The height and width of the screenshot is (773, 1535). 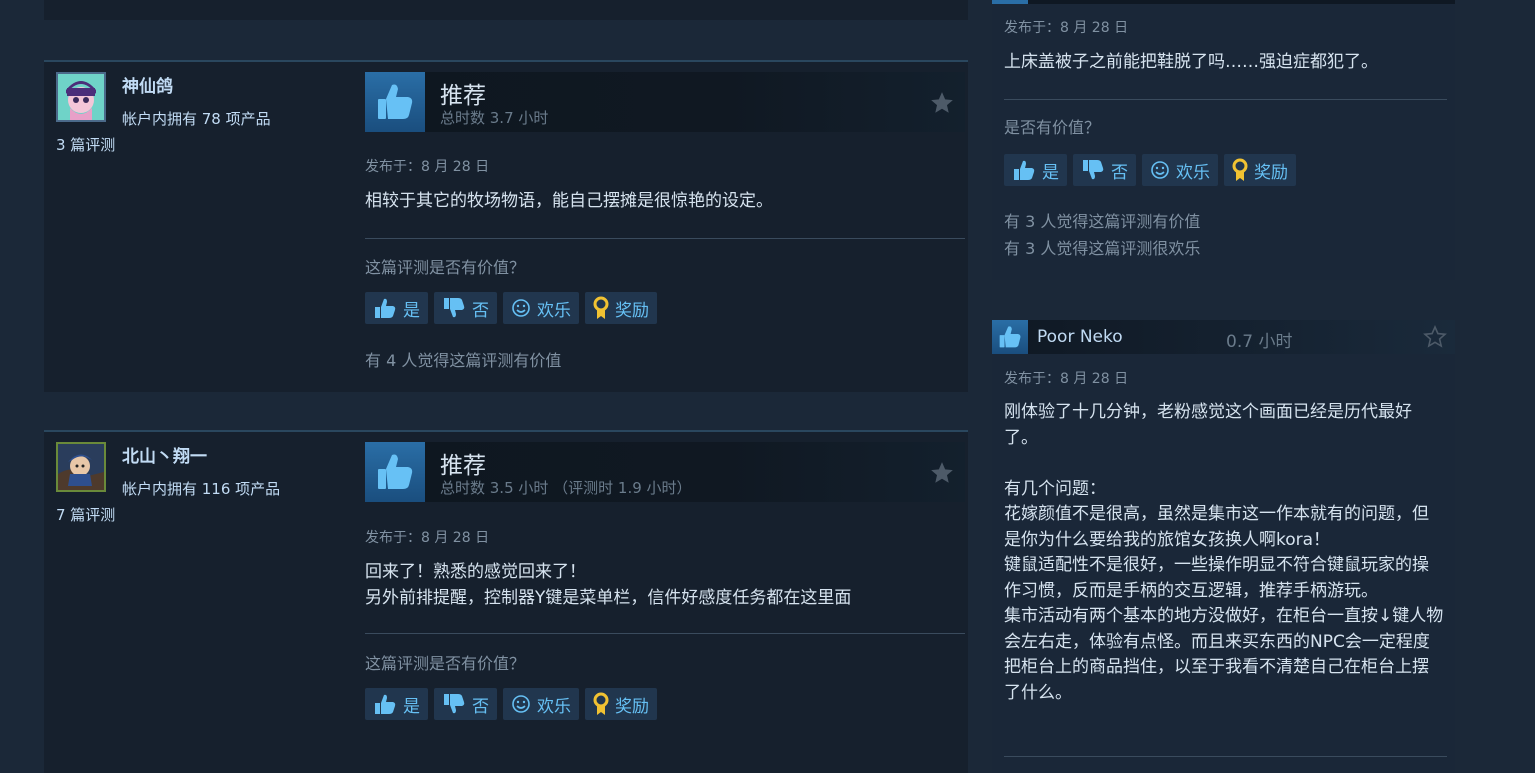 I want to click on star-outline-icon, so click(x=1435, y=339).